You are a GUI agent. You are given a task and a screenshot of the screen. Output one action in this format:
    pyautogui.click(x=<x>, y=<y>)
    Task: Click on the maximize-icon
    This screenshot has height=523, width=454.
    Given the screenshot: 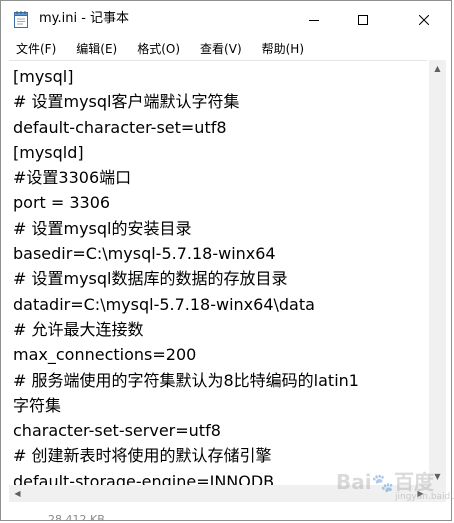 What is the action you would take?
    pyautogui.click(x=363, y=19)
    